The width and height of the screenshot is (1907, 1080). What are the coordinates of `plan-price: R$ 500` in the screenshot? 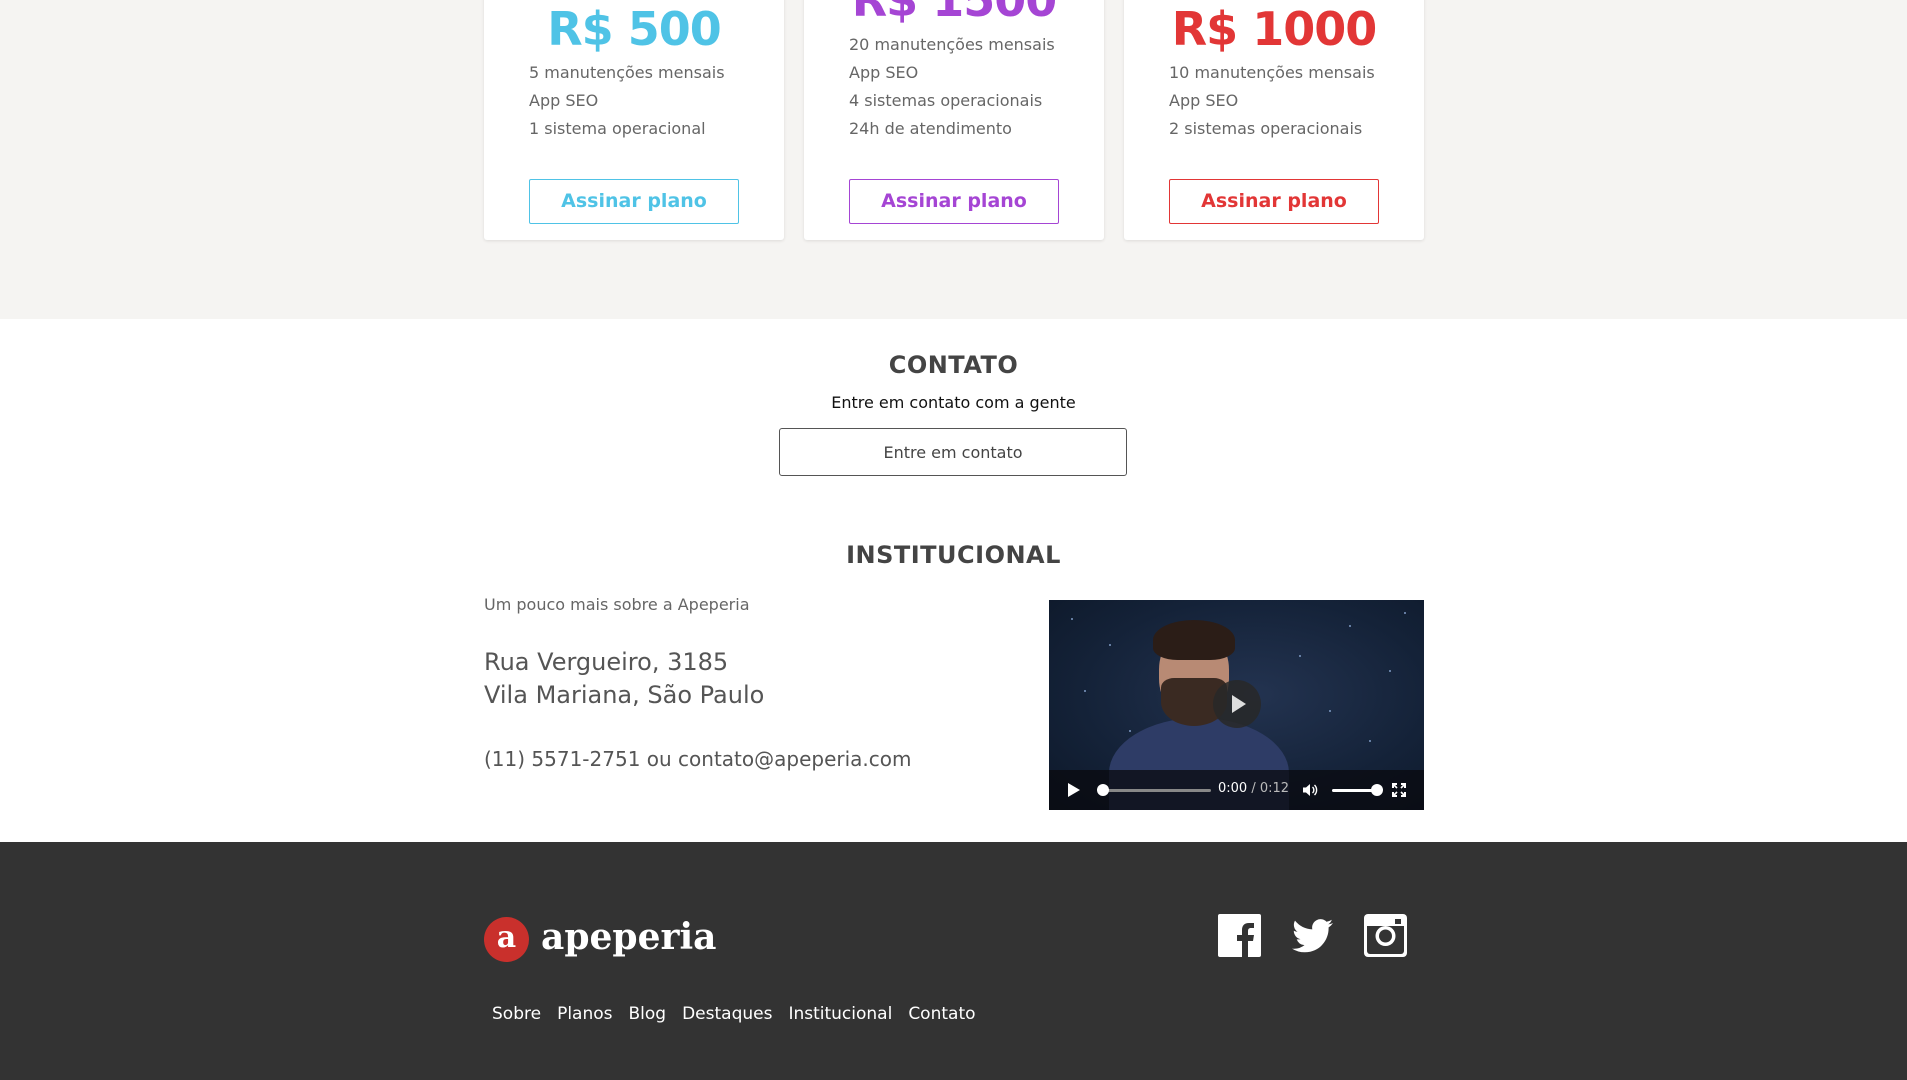 It's located at (634, 29).